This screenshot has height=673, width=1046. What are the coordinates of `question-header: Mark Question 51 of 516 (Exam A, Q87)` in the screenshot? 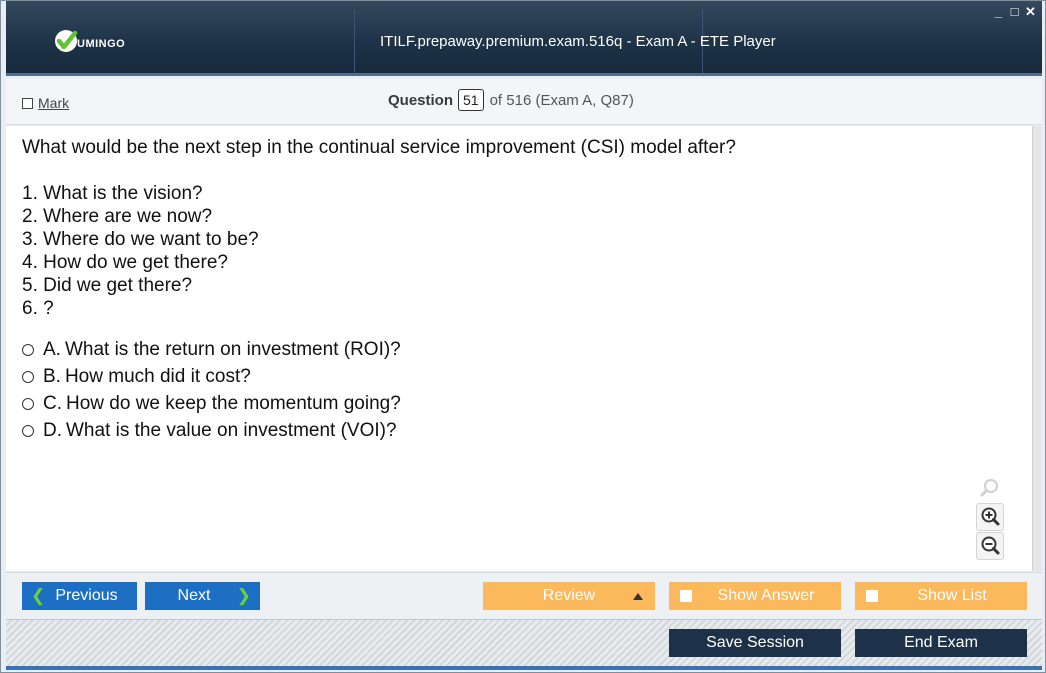 It's located at (524, 102).